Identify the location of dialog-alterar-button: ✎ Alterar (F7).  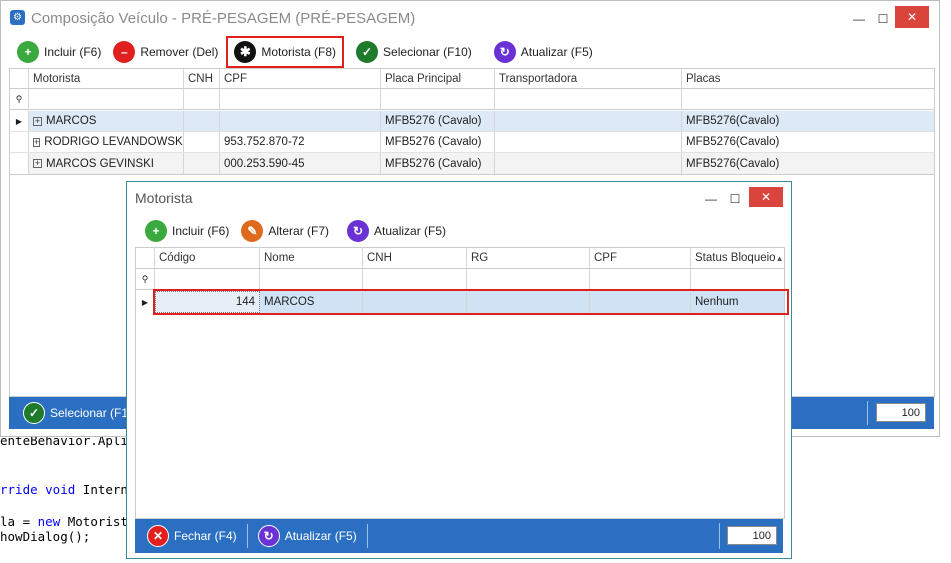
(285, 231).